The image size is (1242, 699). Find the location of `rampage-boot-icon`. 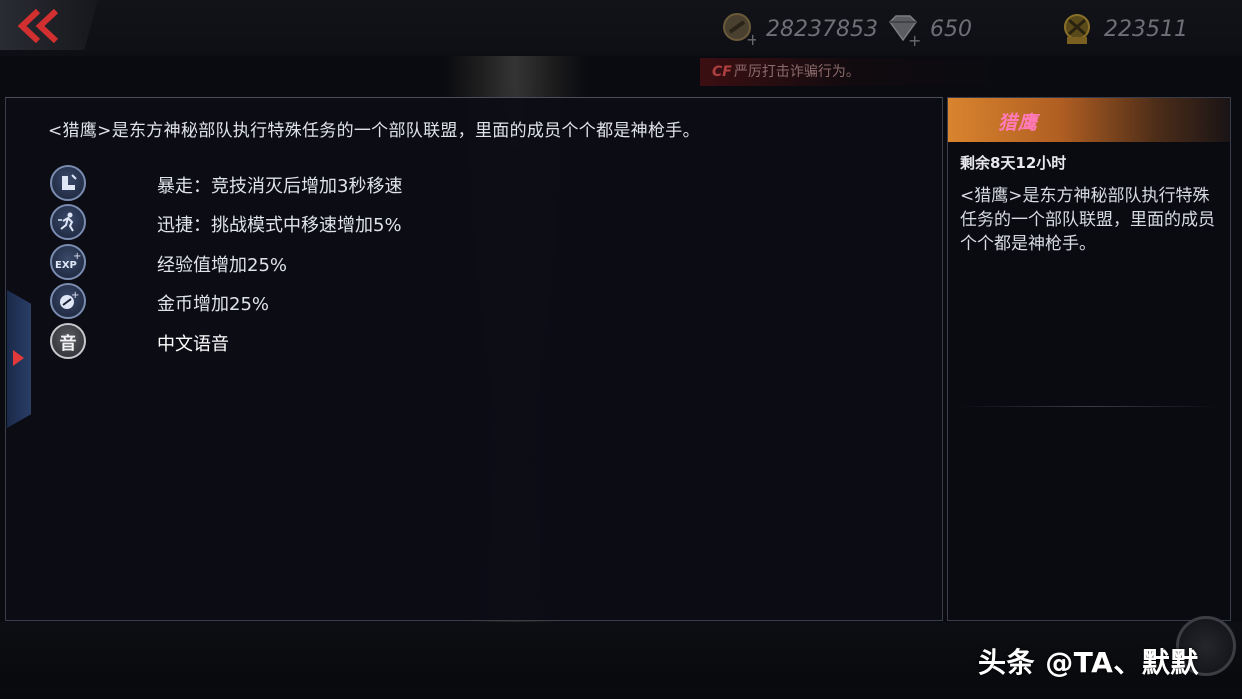

rampage-boot-icon is located at coordinates (68, 183).